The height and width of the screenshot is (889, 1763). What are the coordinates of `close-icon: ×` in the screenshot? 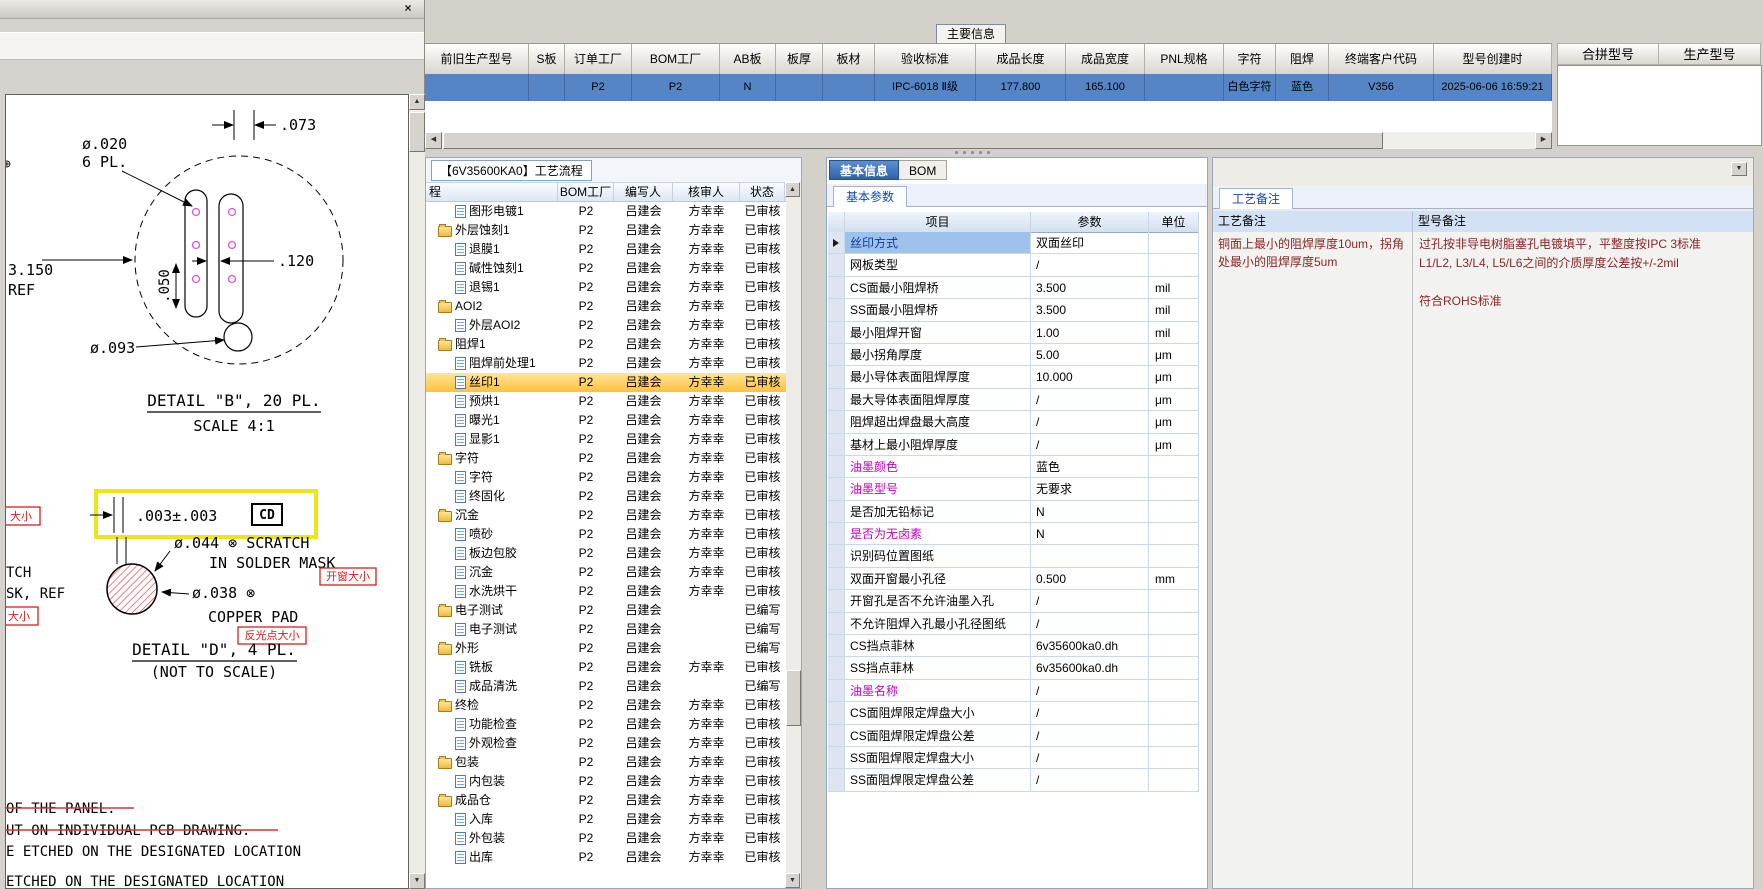 It's located at (408, 8).